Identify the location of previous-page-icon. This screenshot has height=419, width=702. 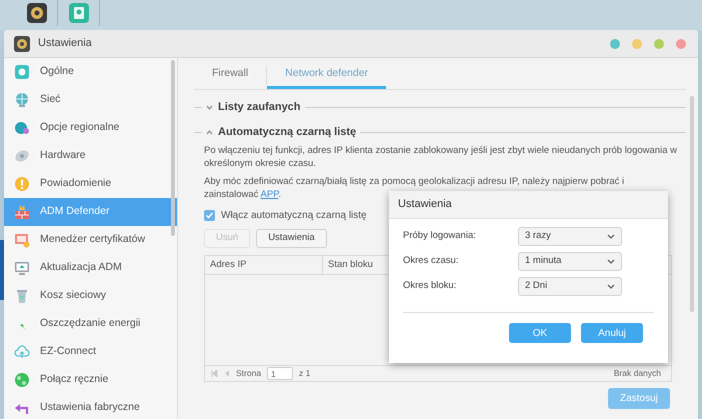
(227, 373).